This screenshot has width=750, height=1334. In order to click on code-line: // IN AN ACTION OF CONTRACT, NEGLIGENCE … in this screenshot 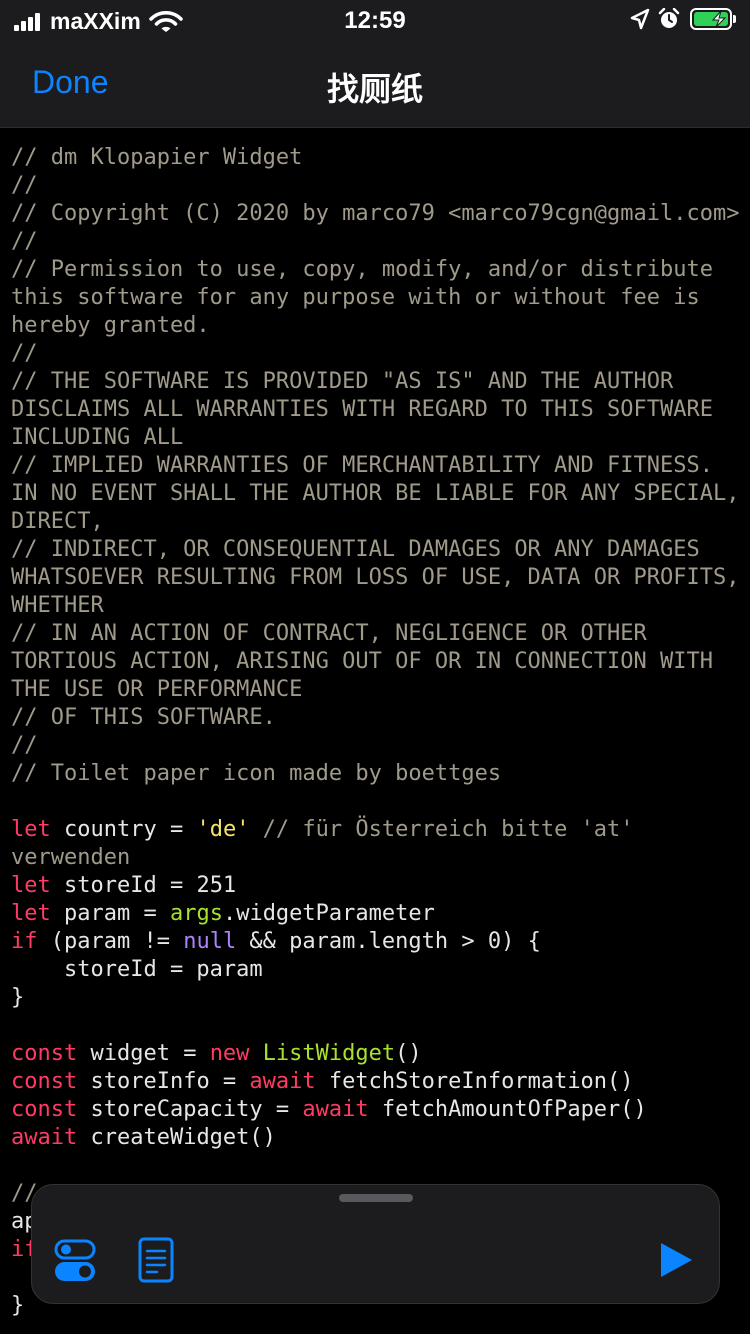, I will do `click(376, 662)`.